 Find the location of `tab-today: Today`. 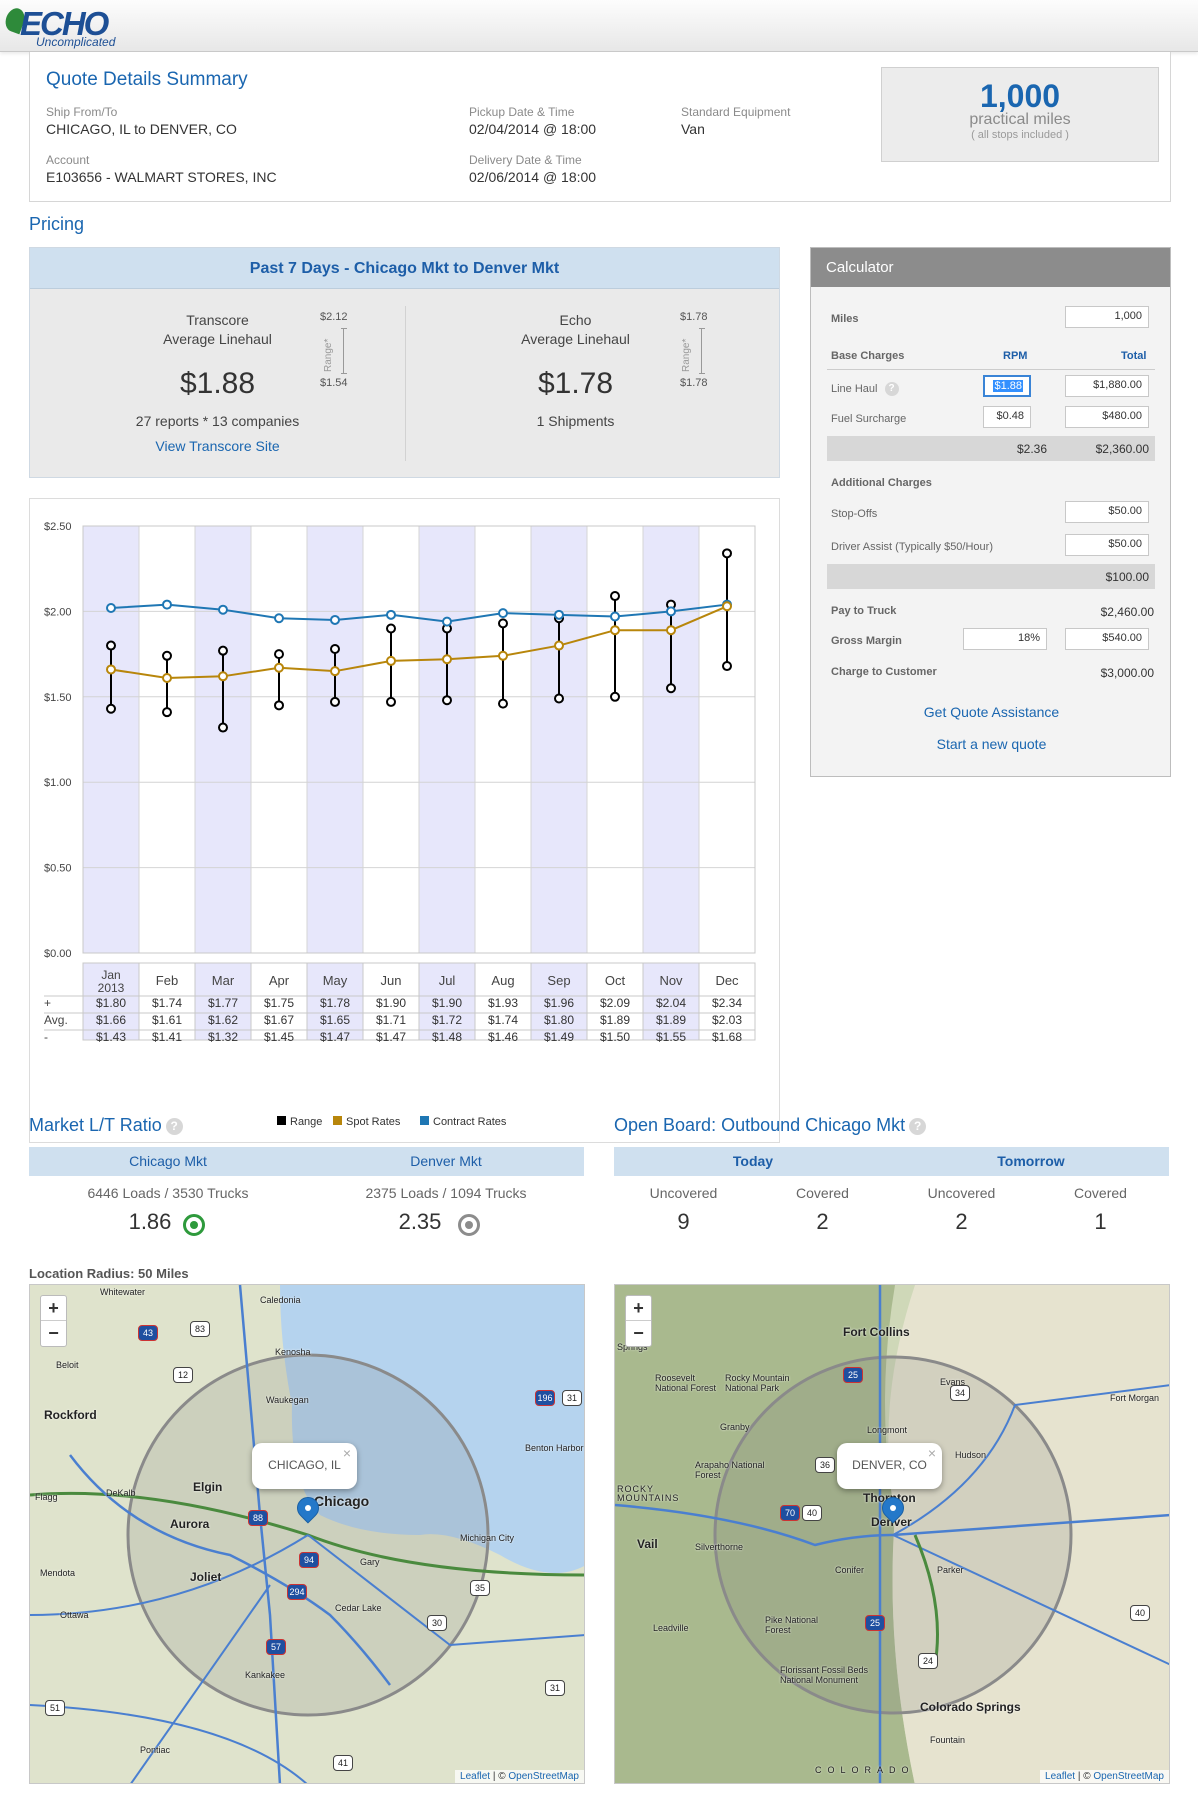

tab-today: Today is located at coordinates (753, 1161).